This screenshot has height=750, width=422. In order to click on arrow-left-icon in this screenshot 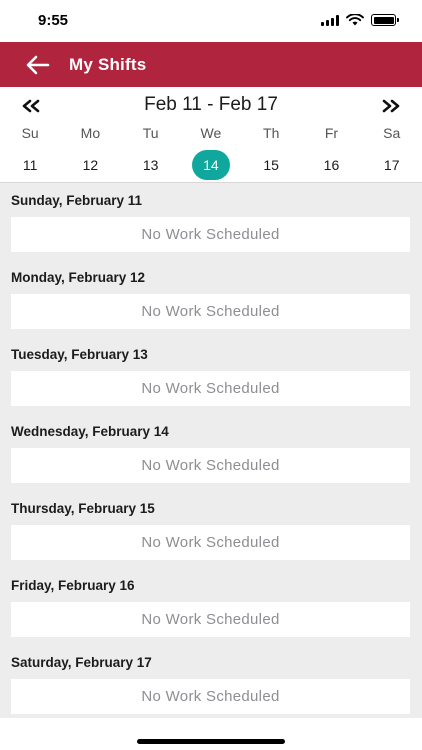, I will do `click(38, 64)`.